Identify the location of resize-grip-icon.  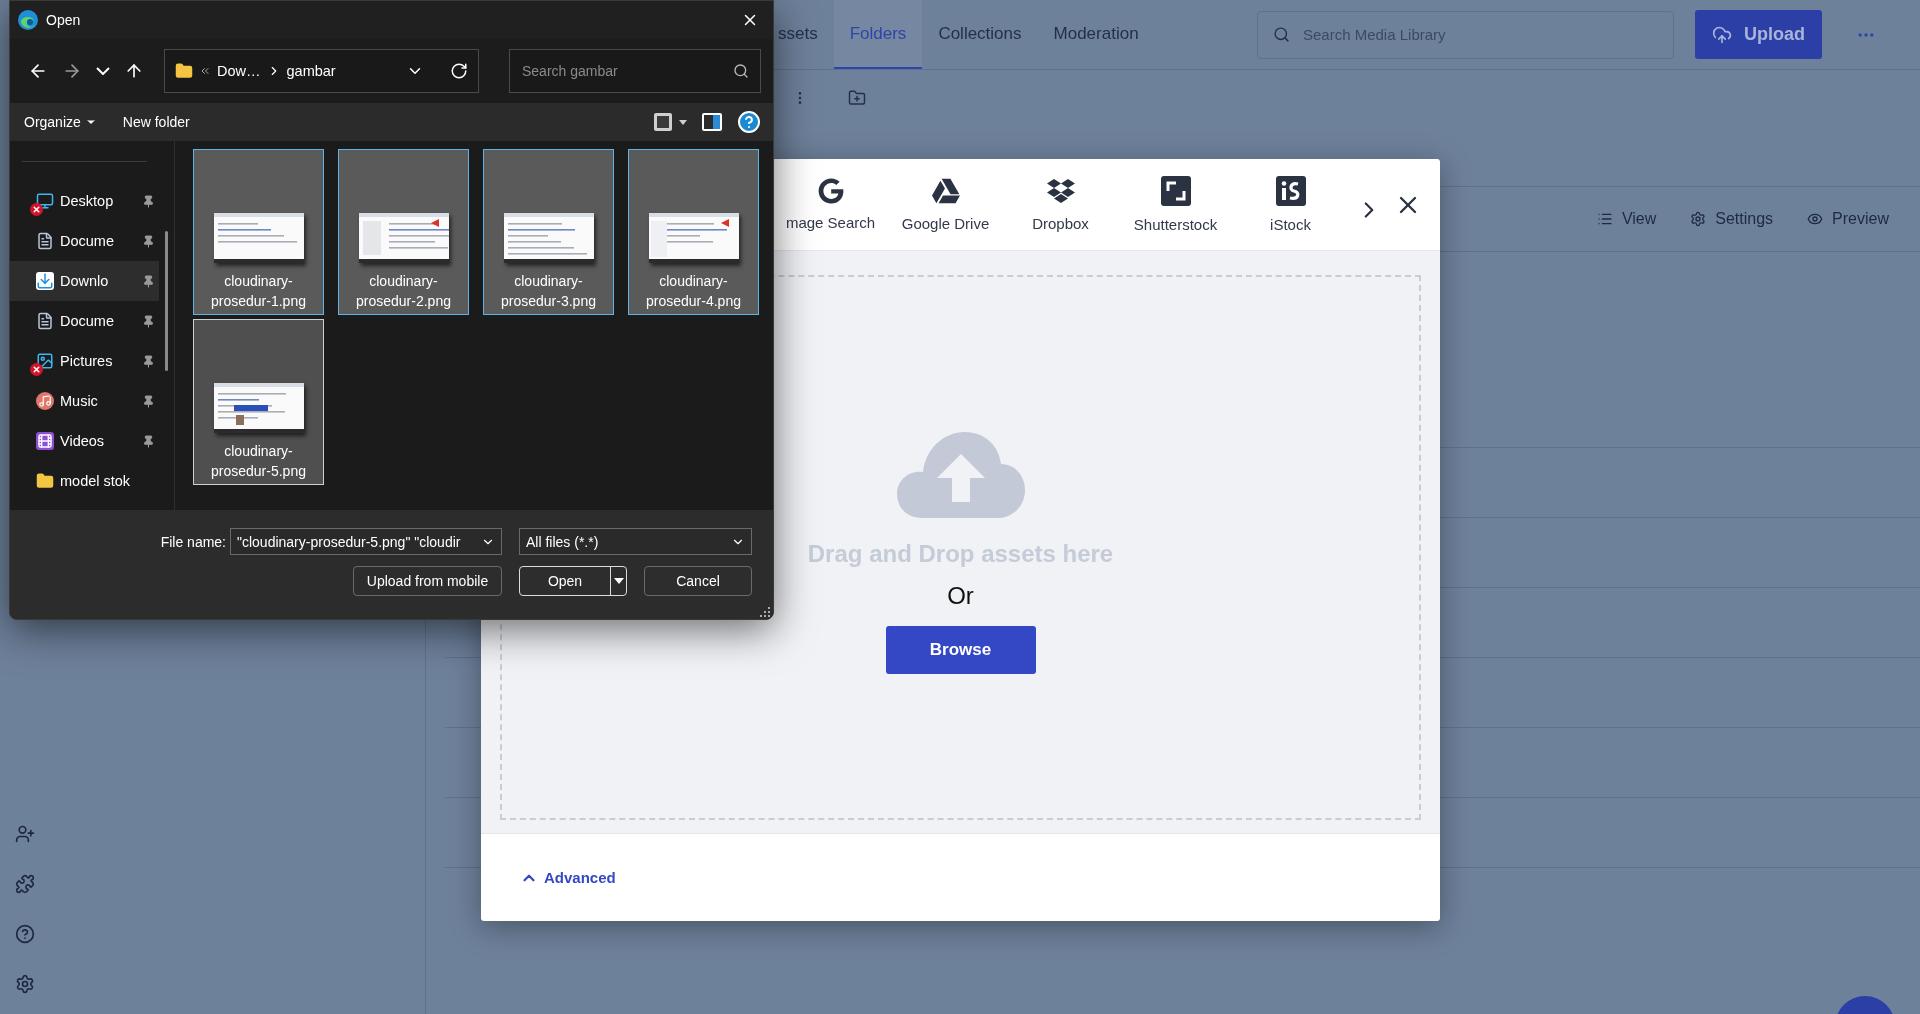
(765, 612).